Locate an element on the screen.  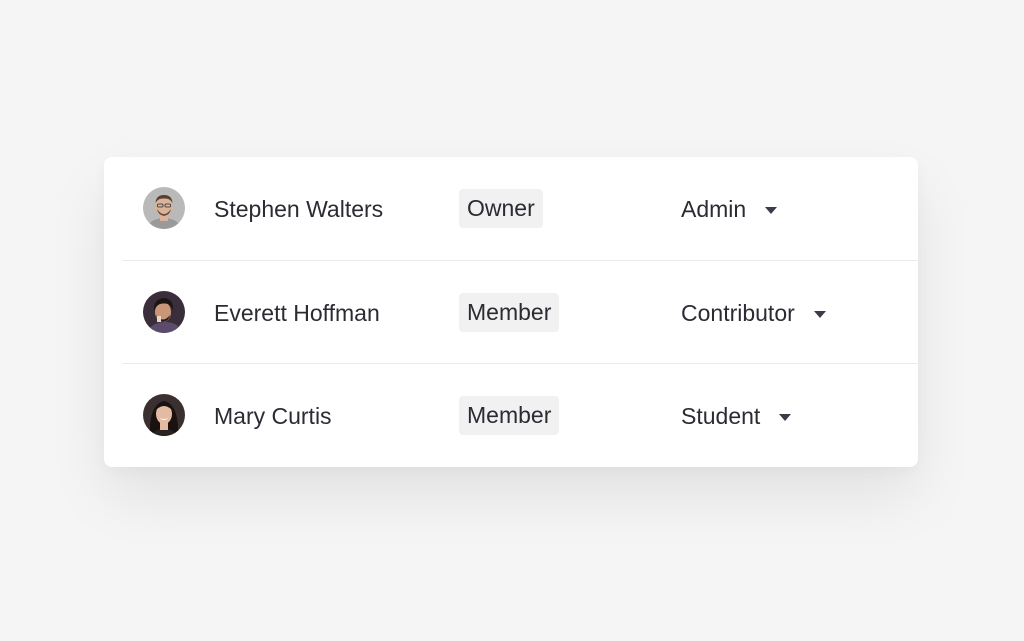
member-name: Stephen Walters is located at coordinates (299, 209).